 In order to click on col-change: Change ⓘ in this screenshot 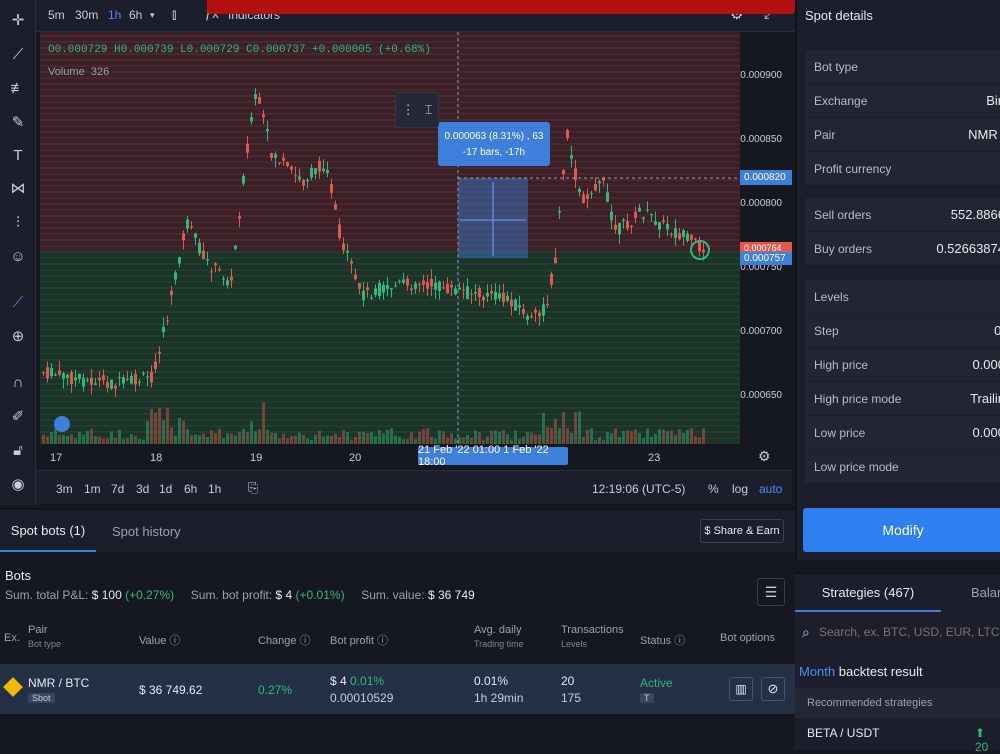, I will do `click(284, 640)`.